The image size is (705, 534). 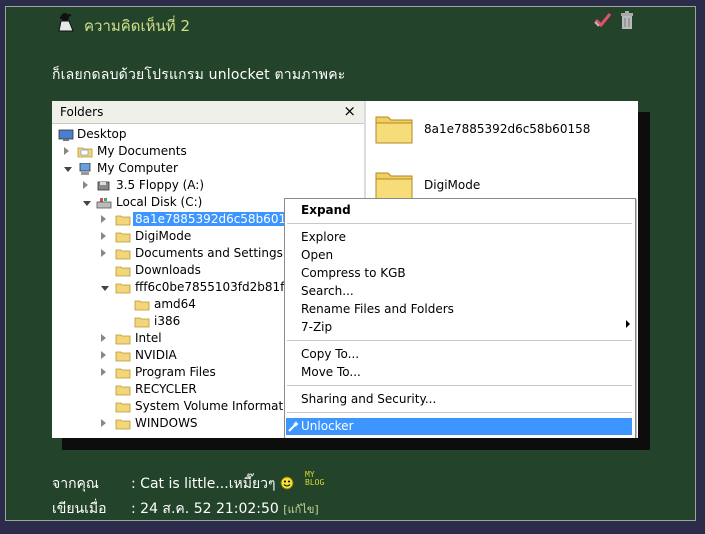 What do you see at coordinates (209, 253) in the screenshot?
I see `tree-label: Documents and Settings` at bounding box center [209, 253].